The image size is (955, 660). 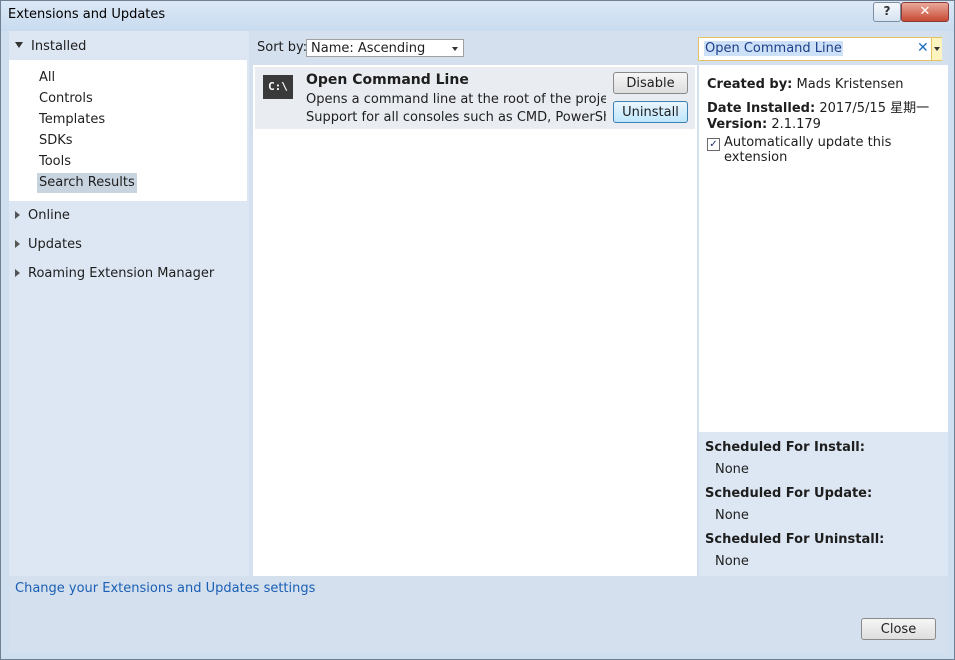 I want to click on nav-section-roaming: Roaming Extension Manager, so click(x=114, y=273).